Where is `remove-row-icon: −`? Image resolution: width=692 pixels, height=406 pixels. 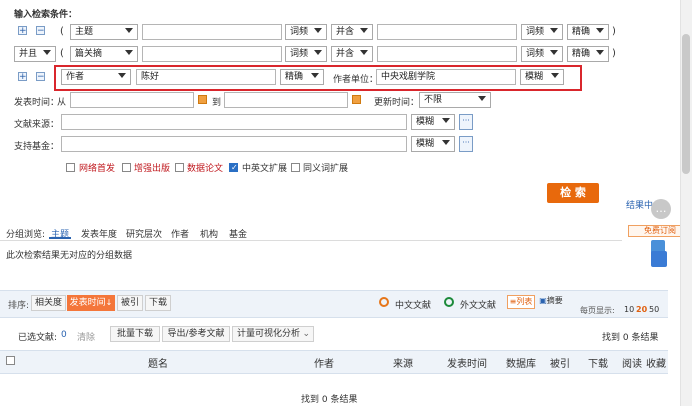 remove-row-icon: − is located at coordinates (40, 31).